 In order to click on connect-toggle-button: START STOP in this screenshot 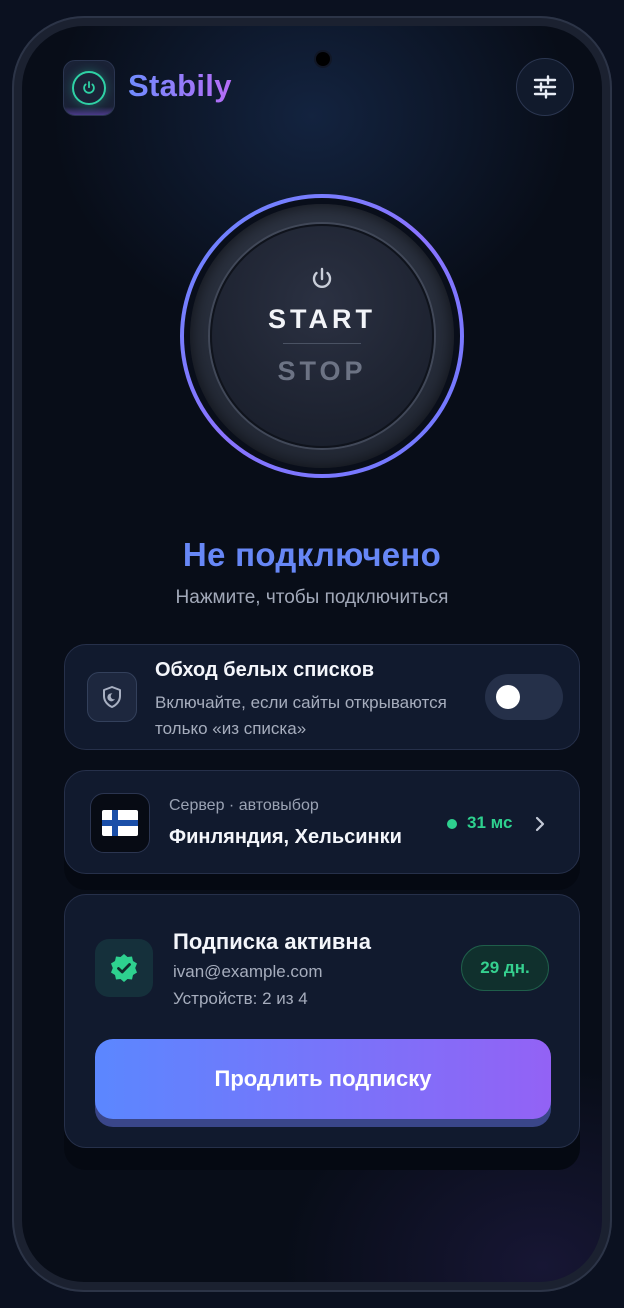, I will do `click(322, 336)`.